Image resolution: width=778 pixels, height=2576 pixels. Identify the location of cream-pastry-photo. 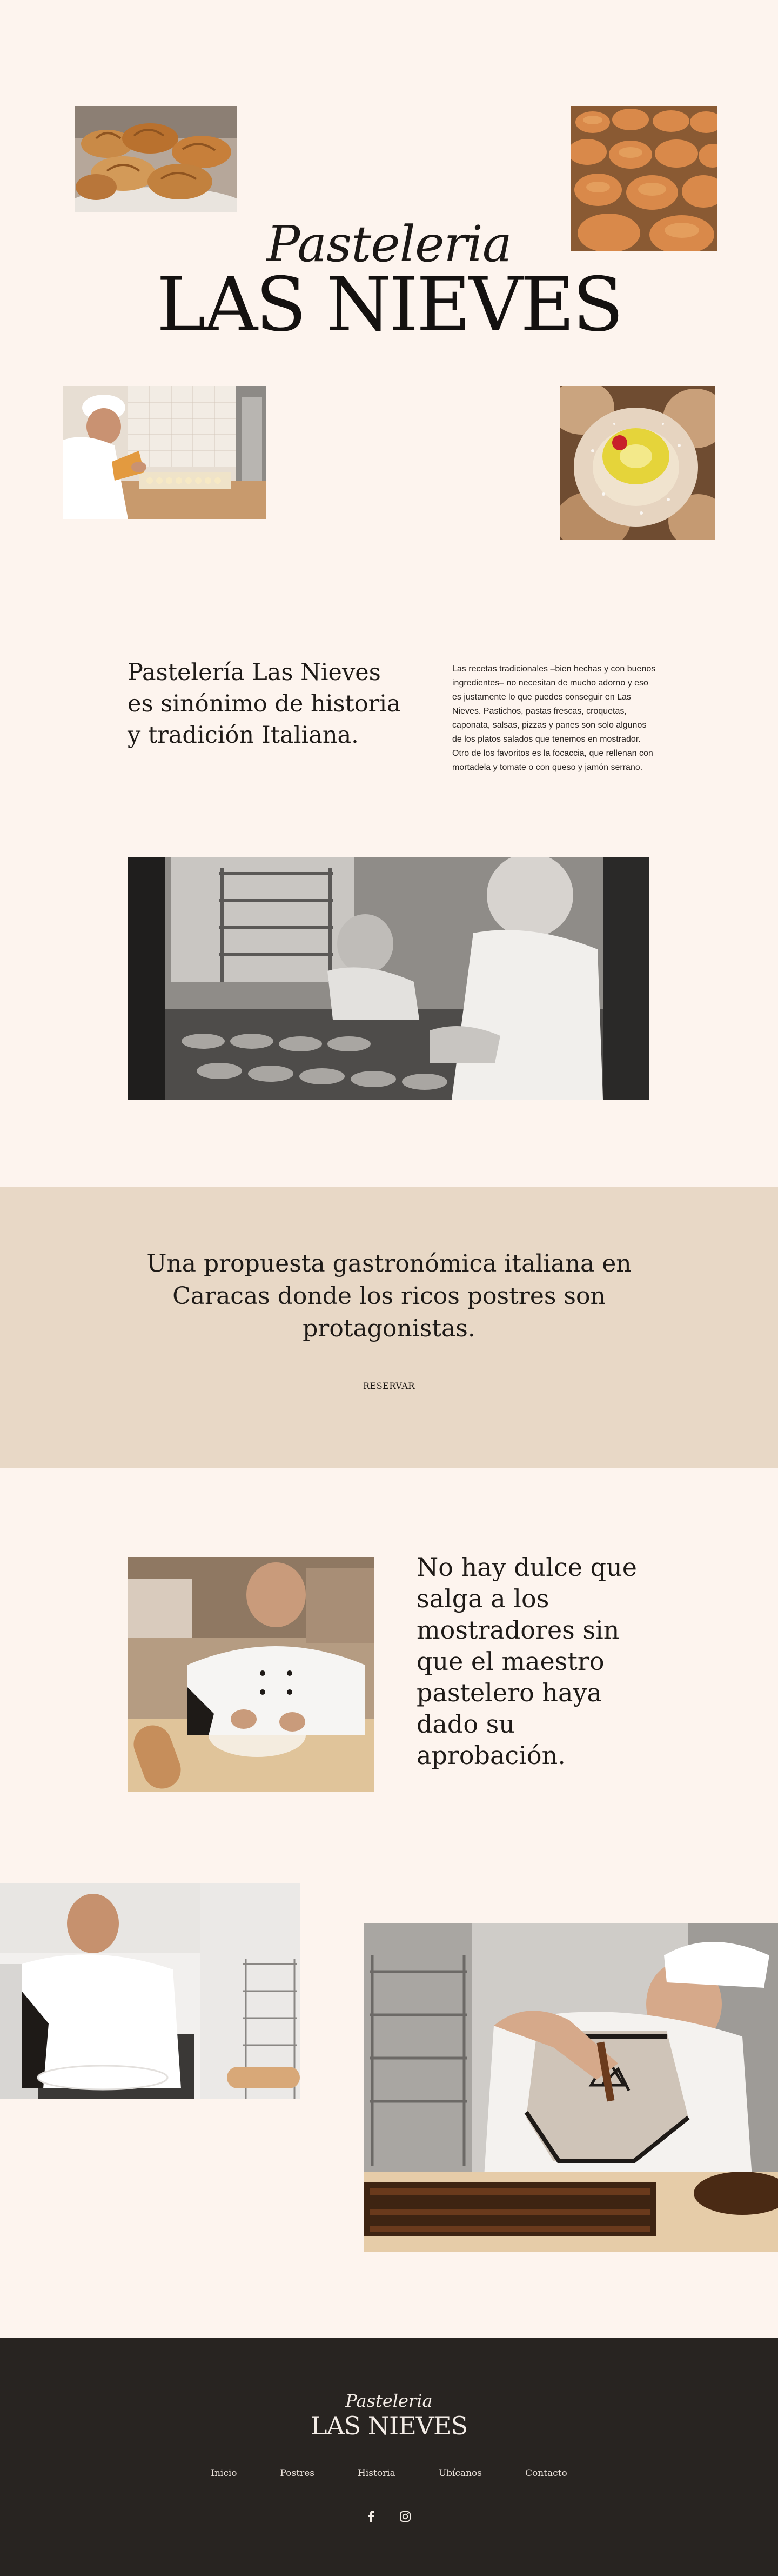
(637, 463).